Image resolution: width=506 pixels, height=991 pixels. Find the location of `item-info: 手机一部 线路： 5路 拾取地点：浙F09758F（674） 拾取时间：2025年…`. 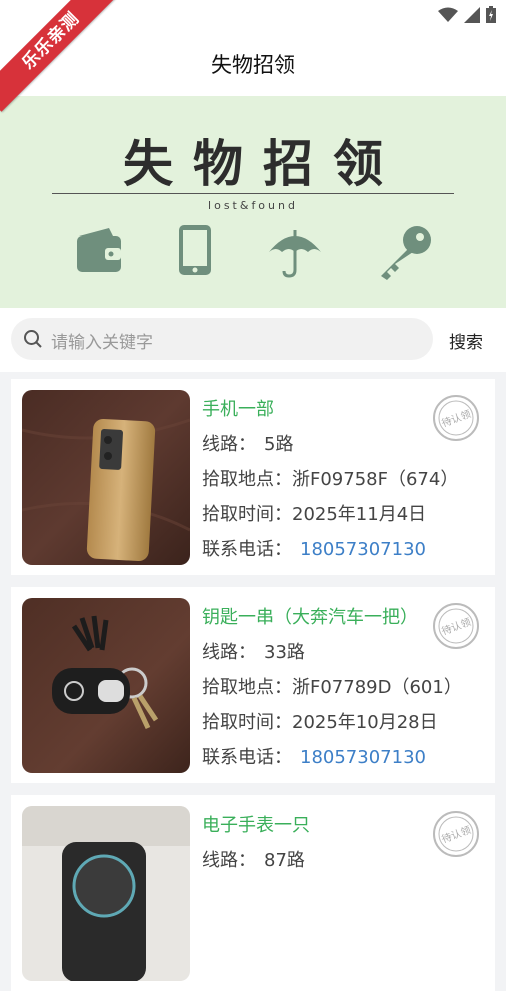

item-info: 手机一部 线路： 5路 拾取地点：浙F09758F（674） 拾取时间：2025年… is located at coordinates (330, 484).